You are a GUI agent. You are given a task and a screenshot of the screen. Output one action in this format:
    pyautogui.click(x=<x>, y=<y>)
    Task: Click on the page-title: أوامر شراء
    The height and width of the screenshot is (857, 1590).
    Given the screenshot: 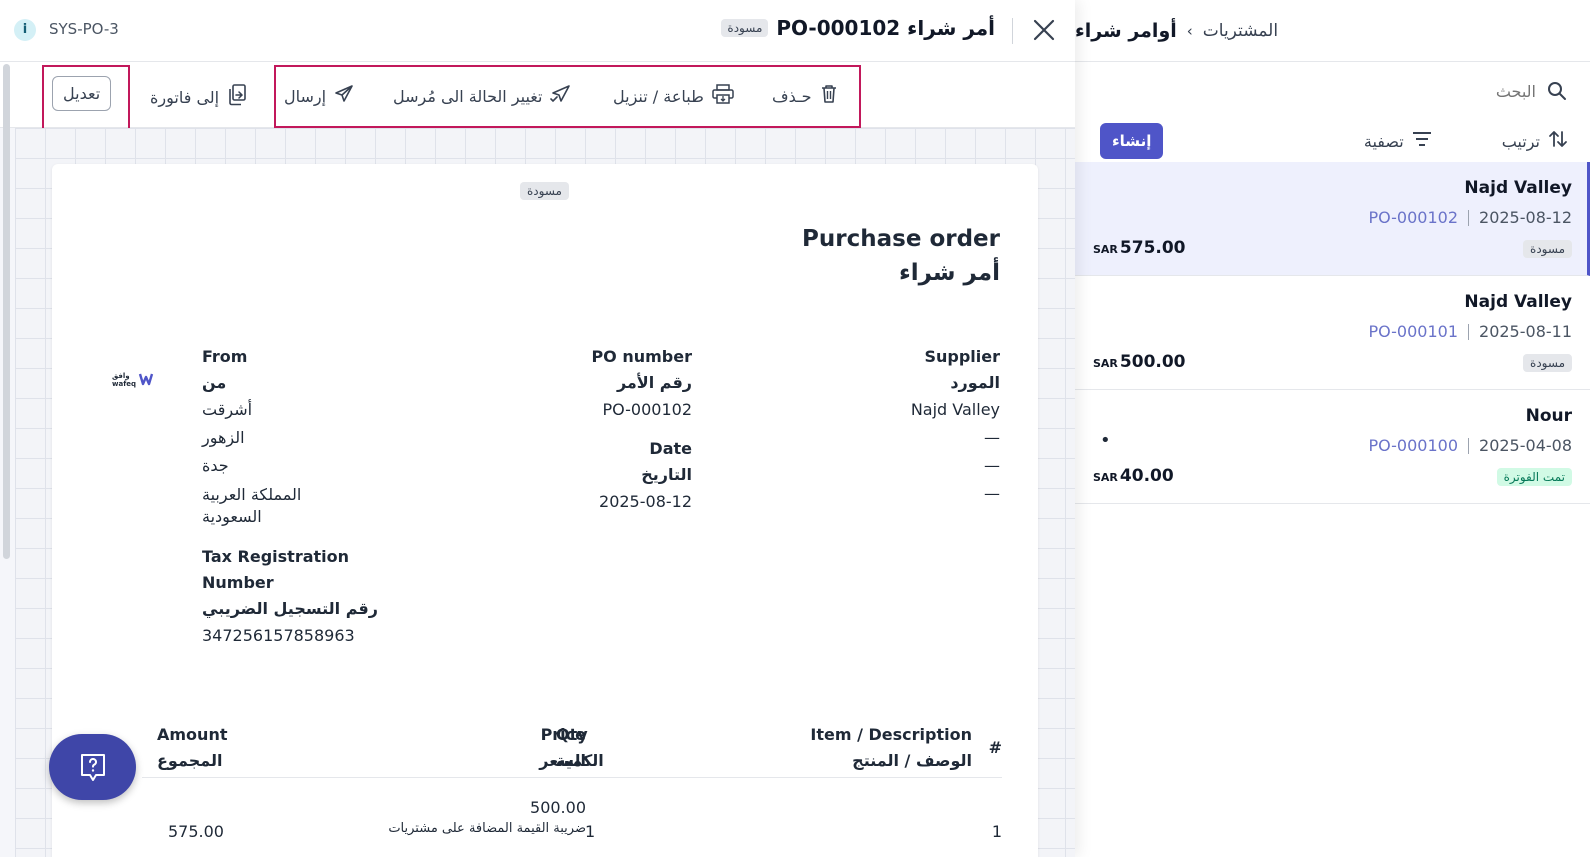 What is the action you would take?
    pyautogui.click(x=1126, y=30)
    